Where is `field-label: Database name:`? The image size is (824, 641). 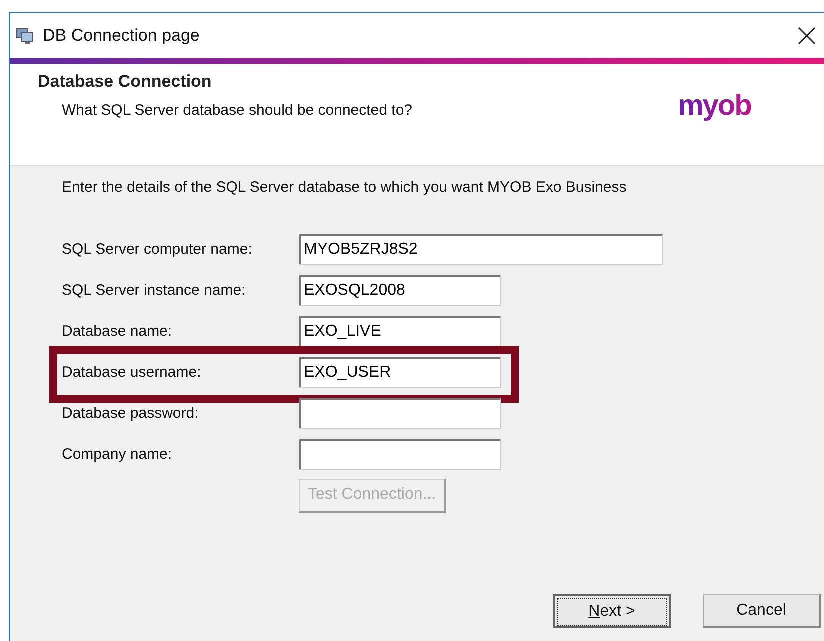 field-label: Database name: is located at coordinates (118, 331).